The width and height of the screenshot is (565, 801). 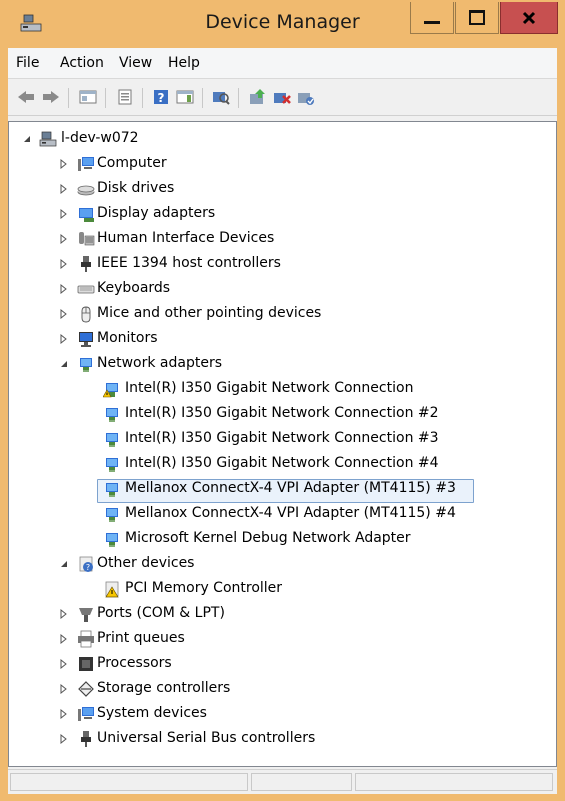 I want to click on tree-category-label: Other devices, so click(x=145, y=563).